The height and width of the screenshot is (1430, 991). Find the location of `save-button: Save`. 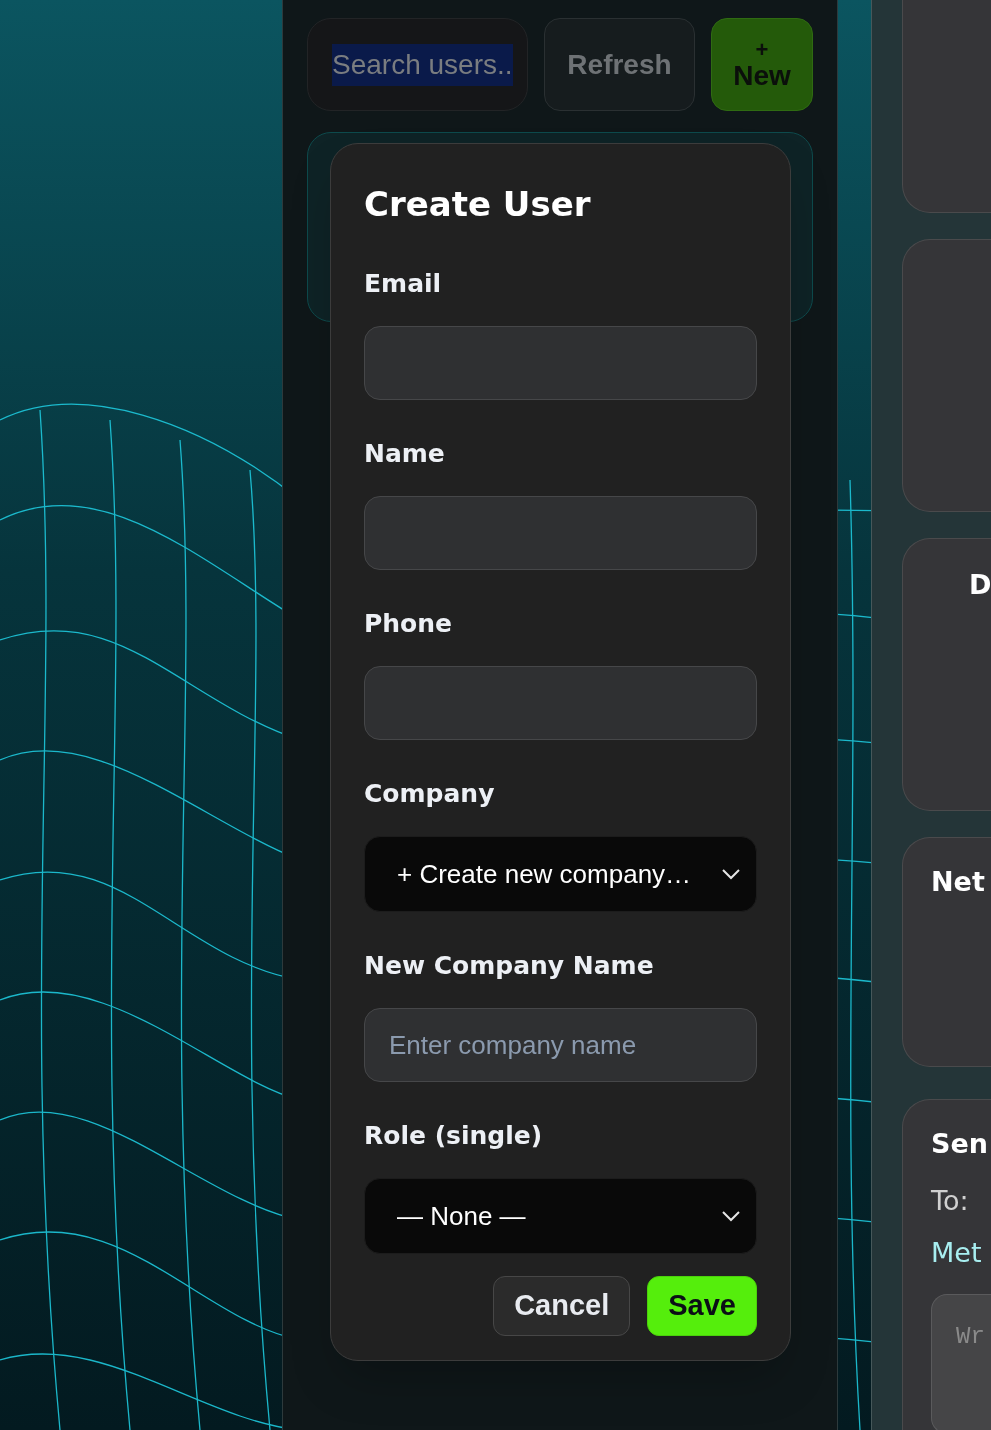

save-button: Save is located at coordinates (702, 1306).